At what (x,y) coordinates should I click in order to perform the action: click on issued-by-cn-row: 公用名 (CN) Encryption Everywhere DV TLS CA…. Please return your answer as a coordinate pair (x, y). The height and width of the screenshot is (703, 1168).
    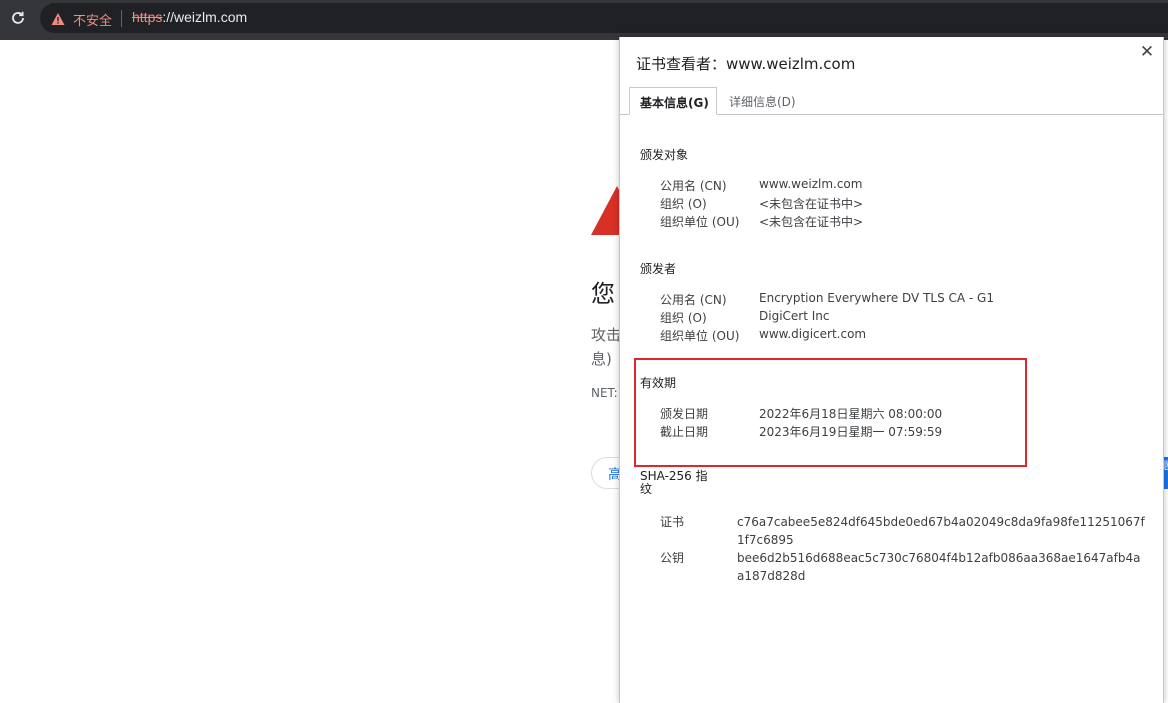
    Looking at the image, I should click on (900, 300).